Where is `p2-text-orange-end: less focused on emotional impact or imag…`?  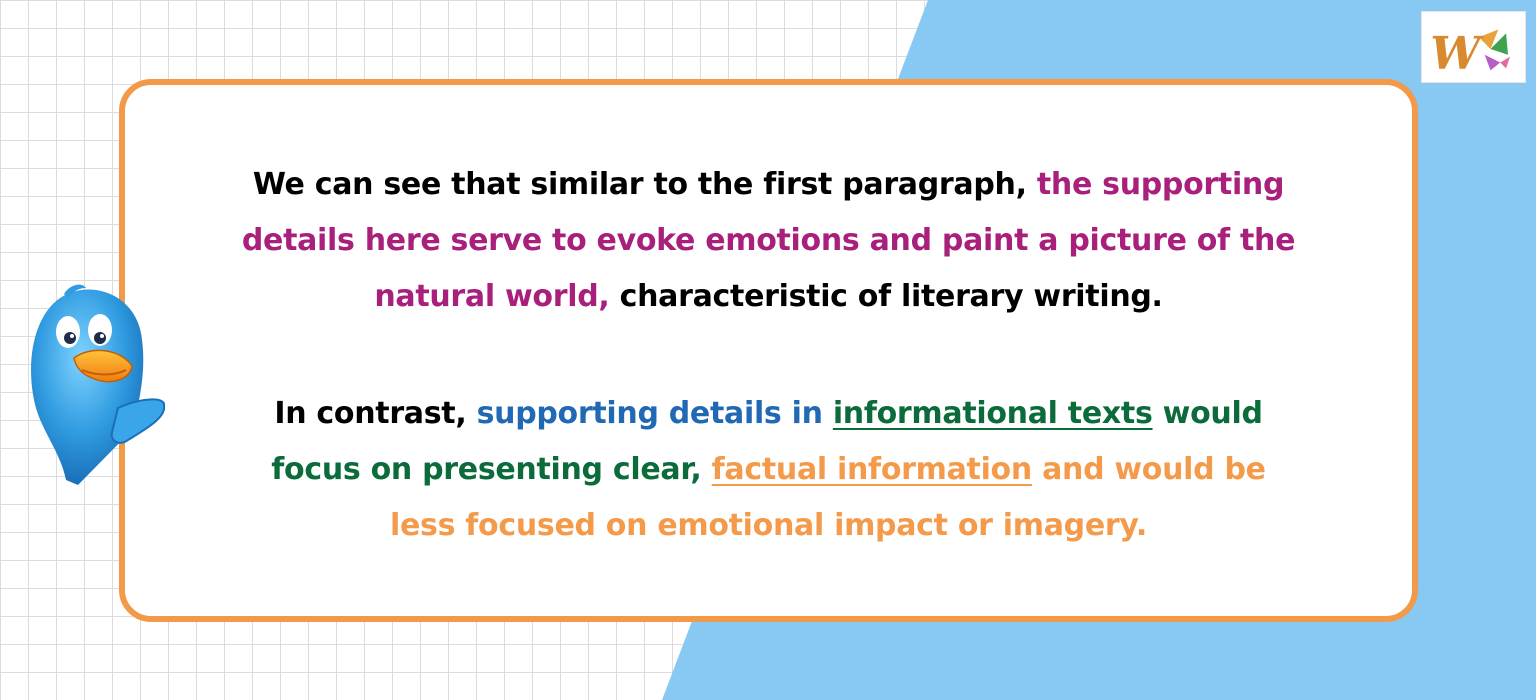
p2-text-orange-end: less focused on emotional impact or imag… is located at coordinates (768, 525).